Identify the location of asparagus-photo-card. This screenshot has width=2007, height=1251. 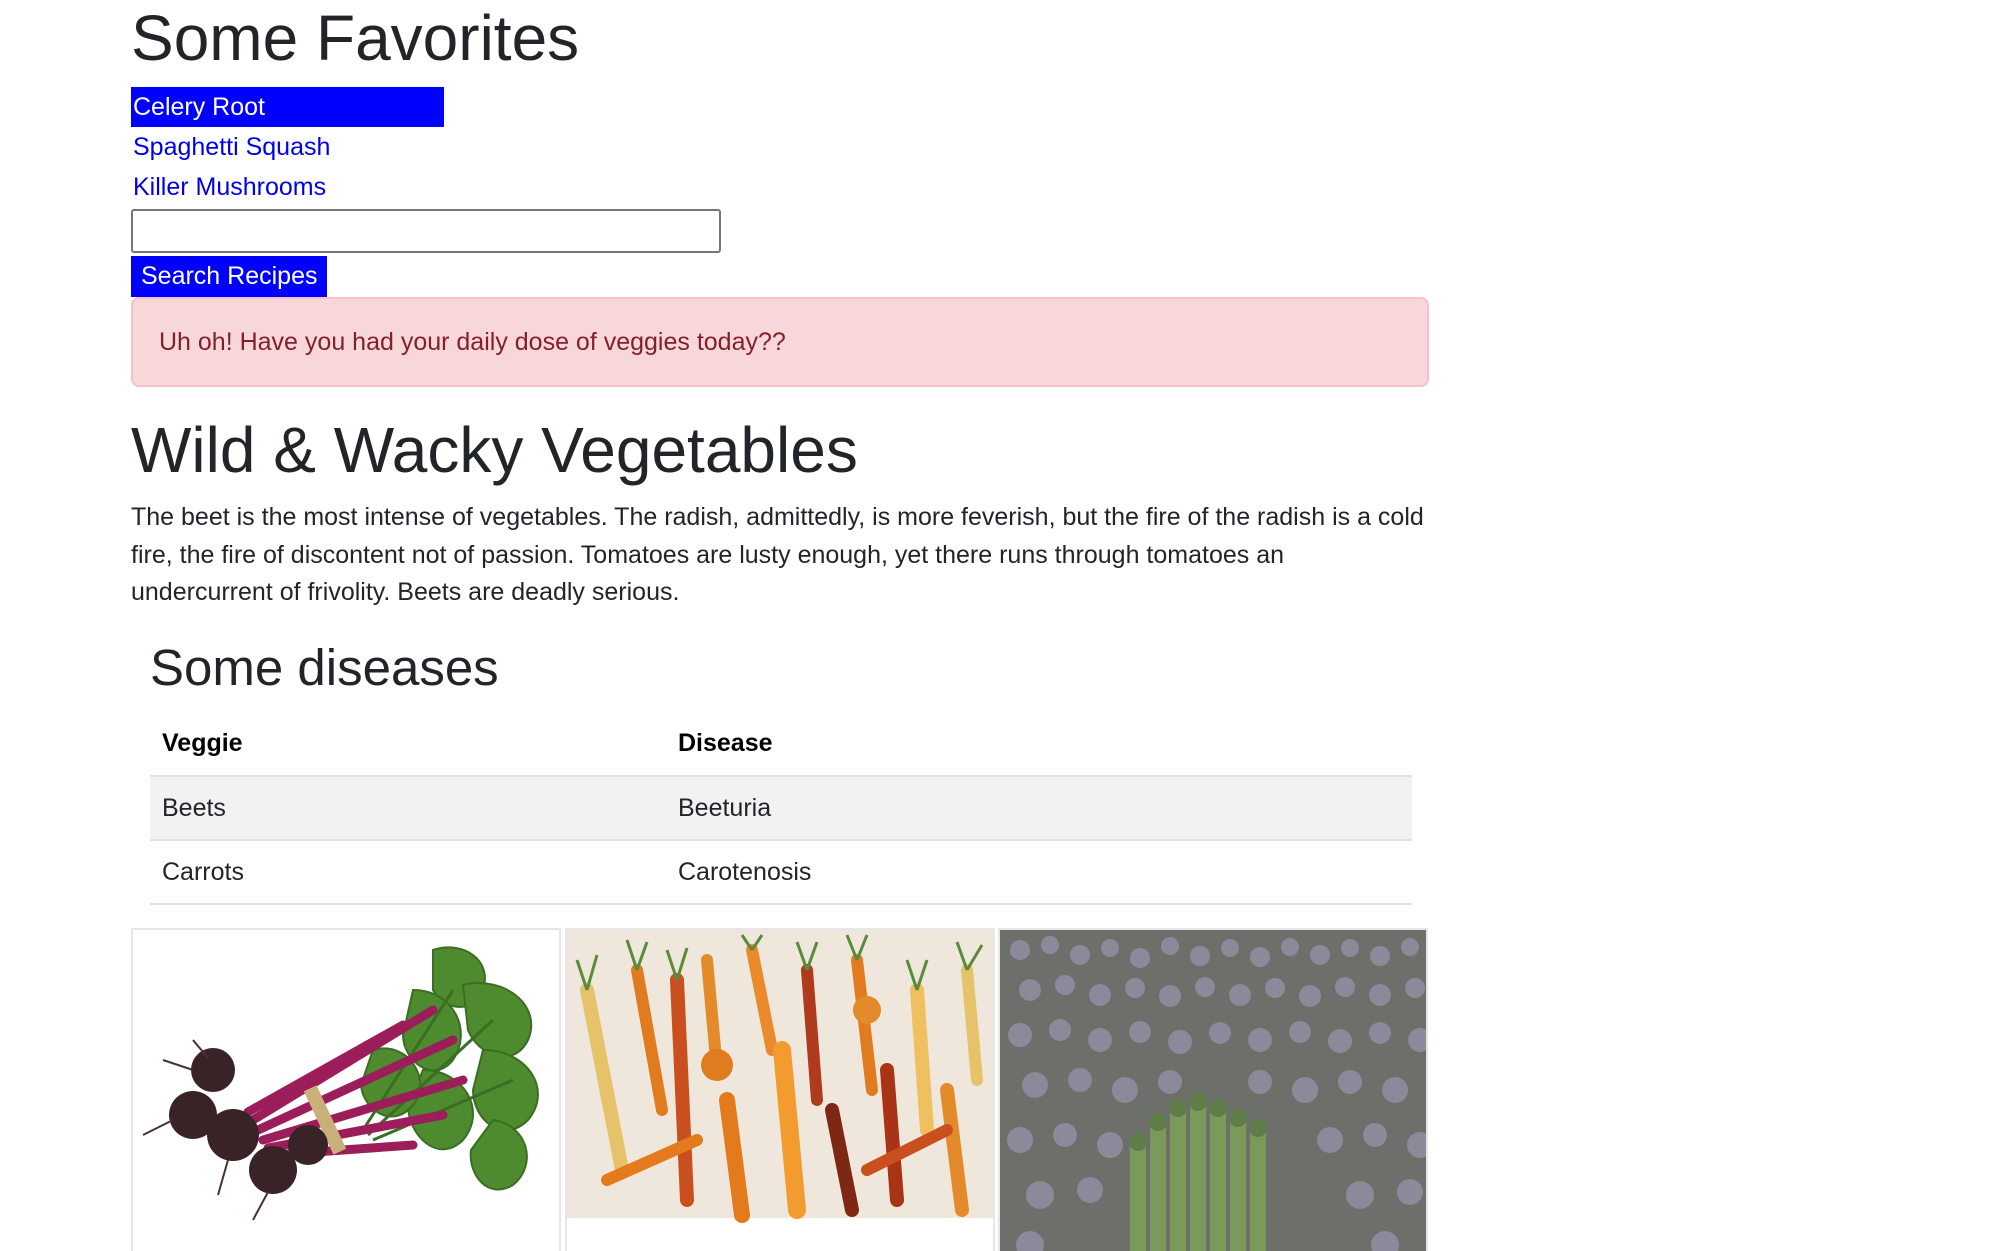
(1213, 1089).